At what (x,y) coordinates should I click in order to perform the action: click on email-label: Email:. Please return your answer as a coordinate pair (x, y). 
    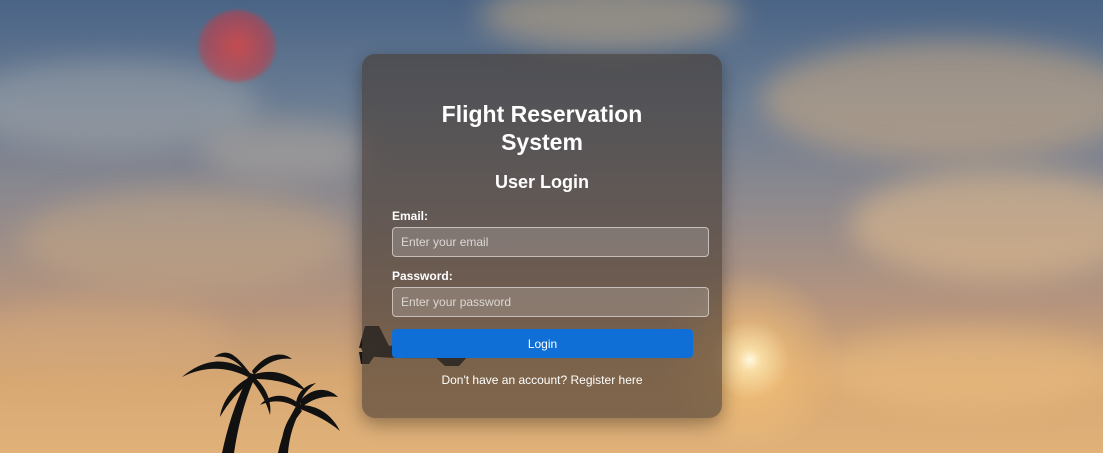
    Looking at the image, I should click on (410, 216).